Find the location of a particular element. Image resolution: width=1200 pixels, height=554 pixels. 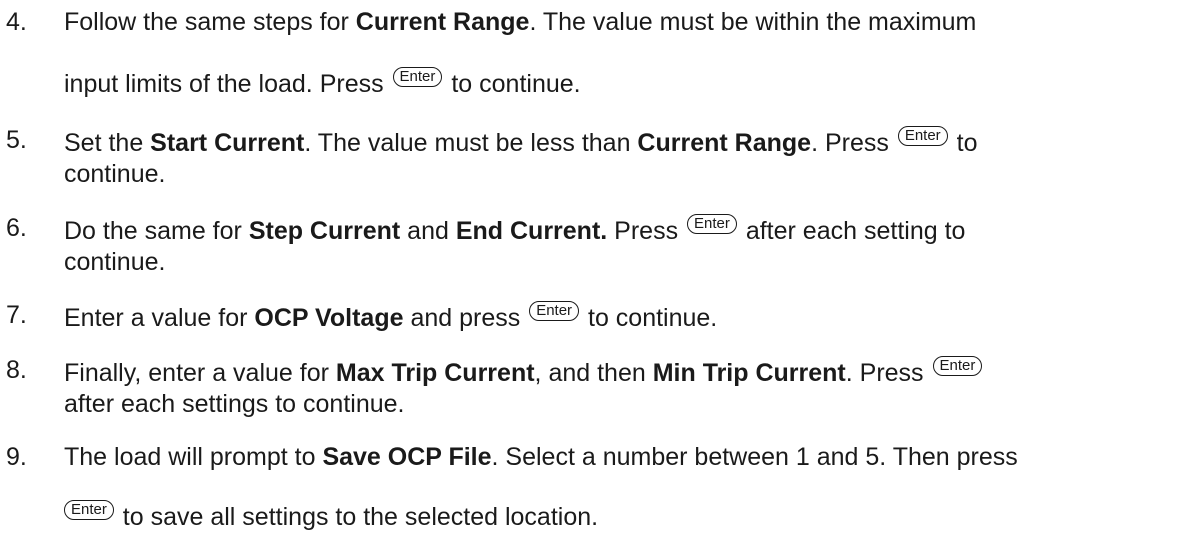

step-number: 5. is located at coordinates (16, 140).